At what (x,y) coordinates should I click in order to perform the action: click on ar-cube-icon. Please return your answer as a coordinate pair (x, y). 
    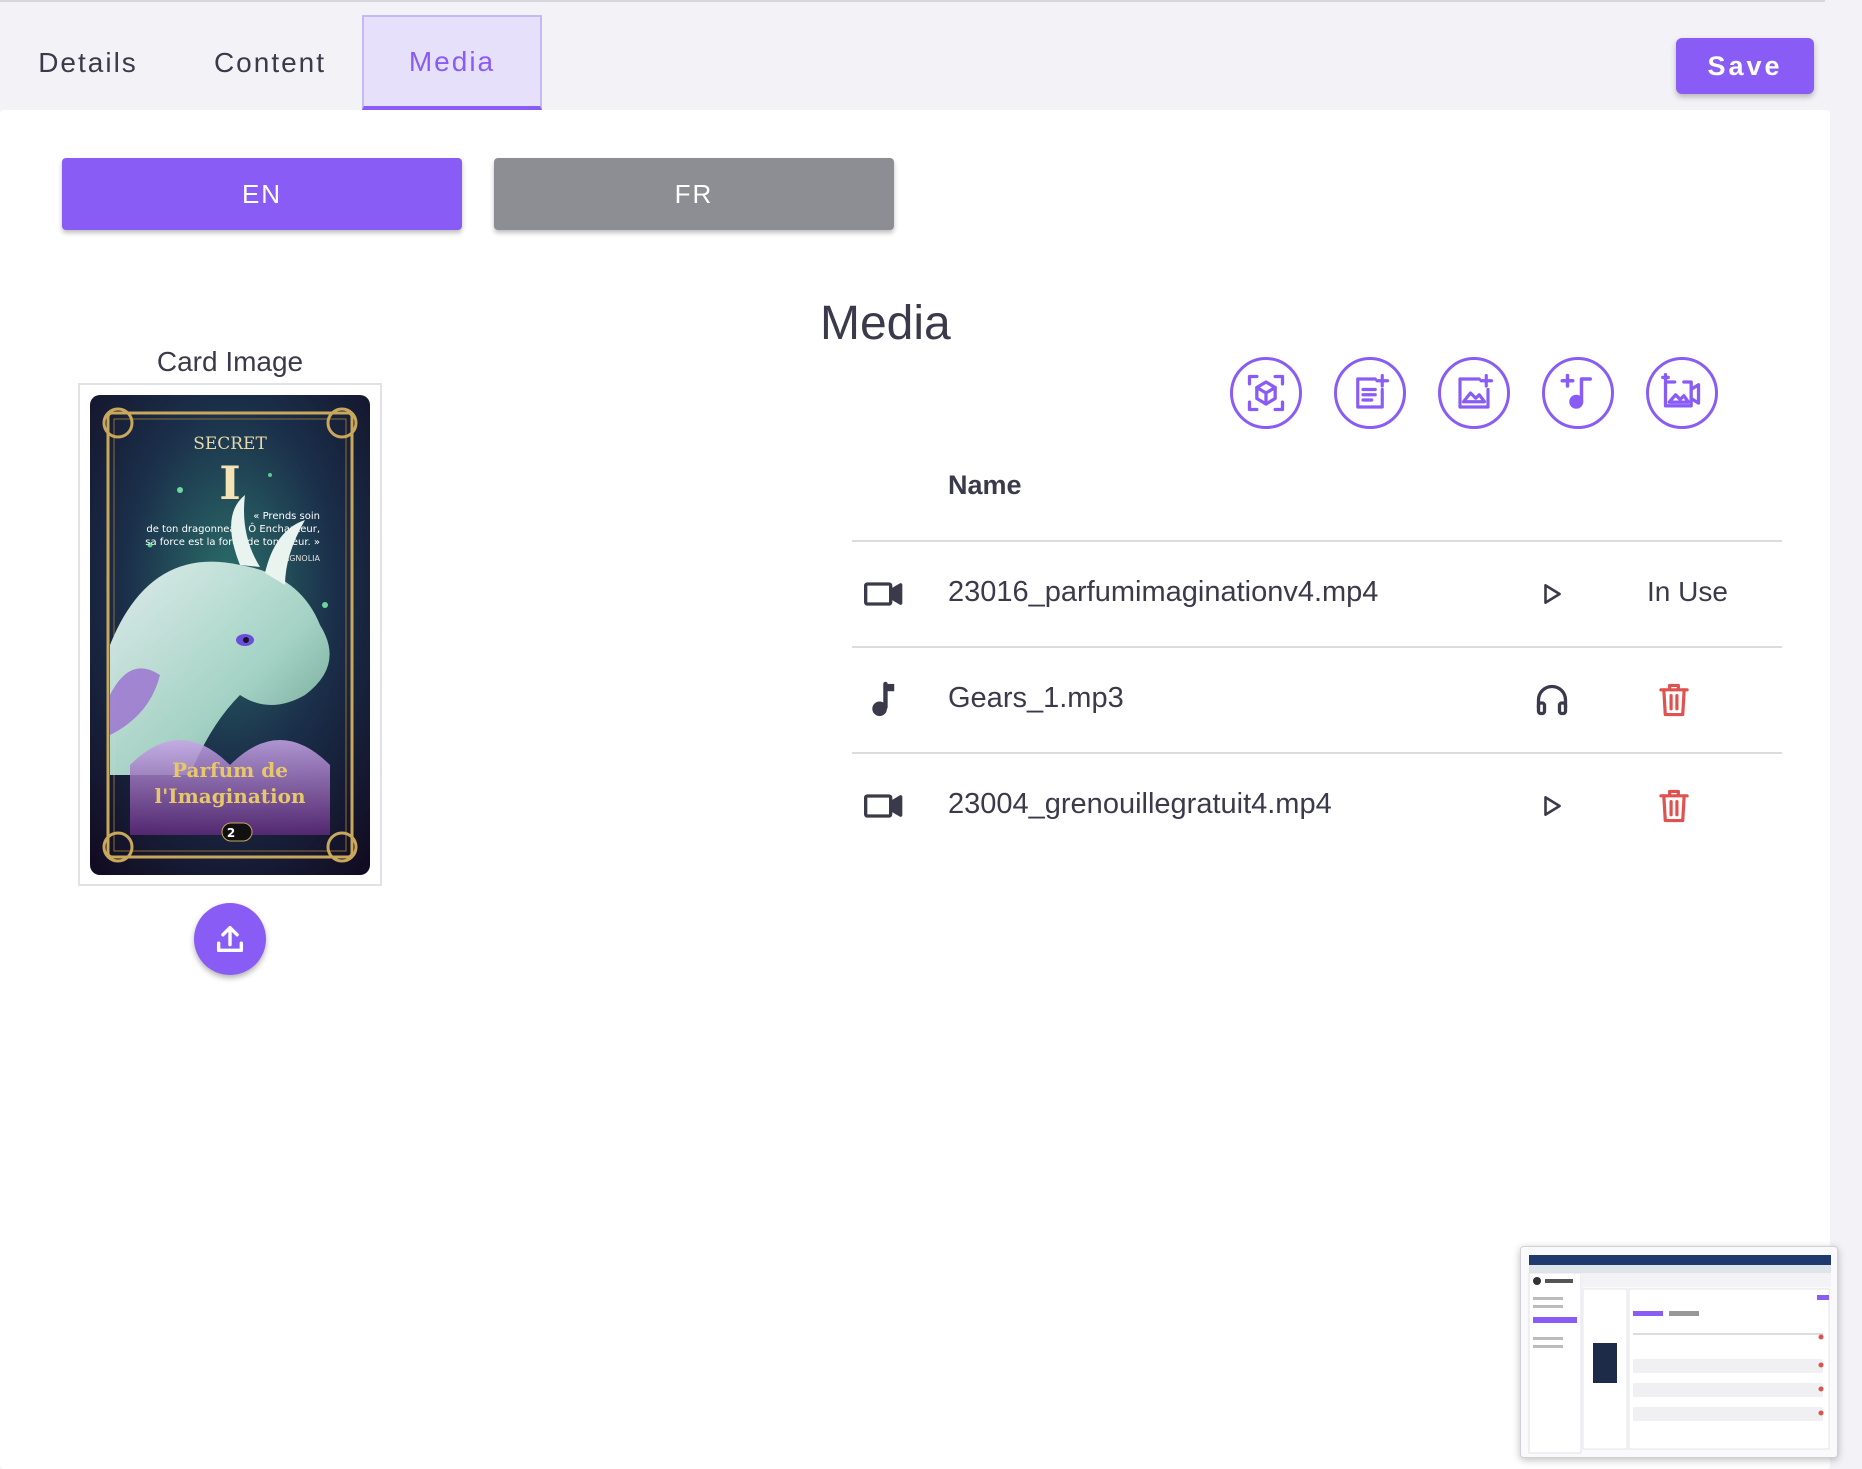
    Looking at the image, I should click on (1266, 393).